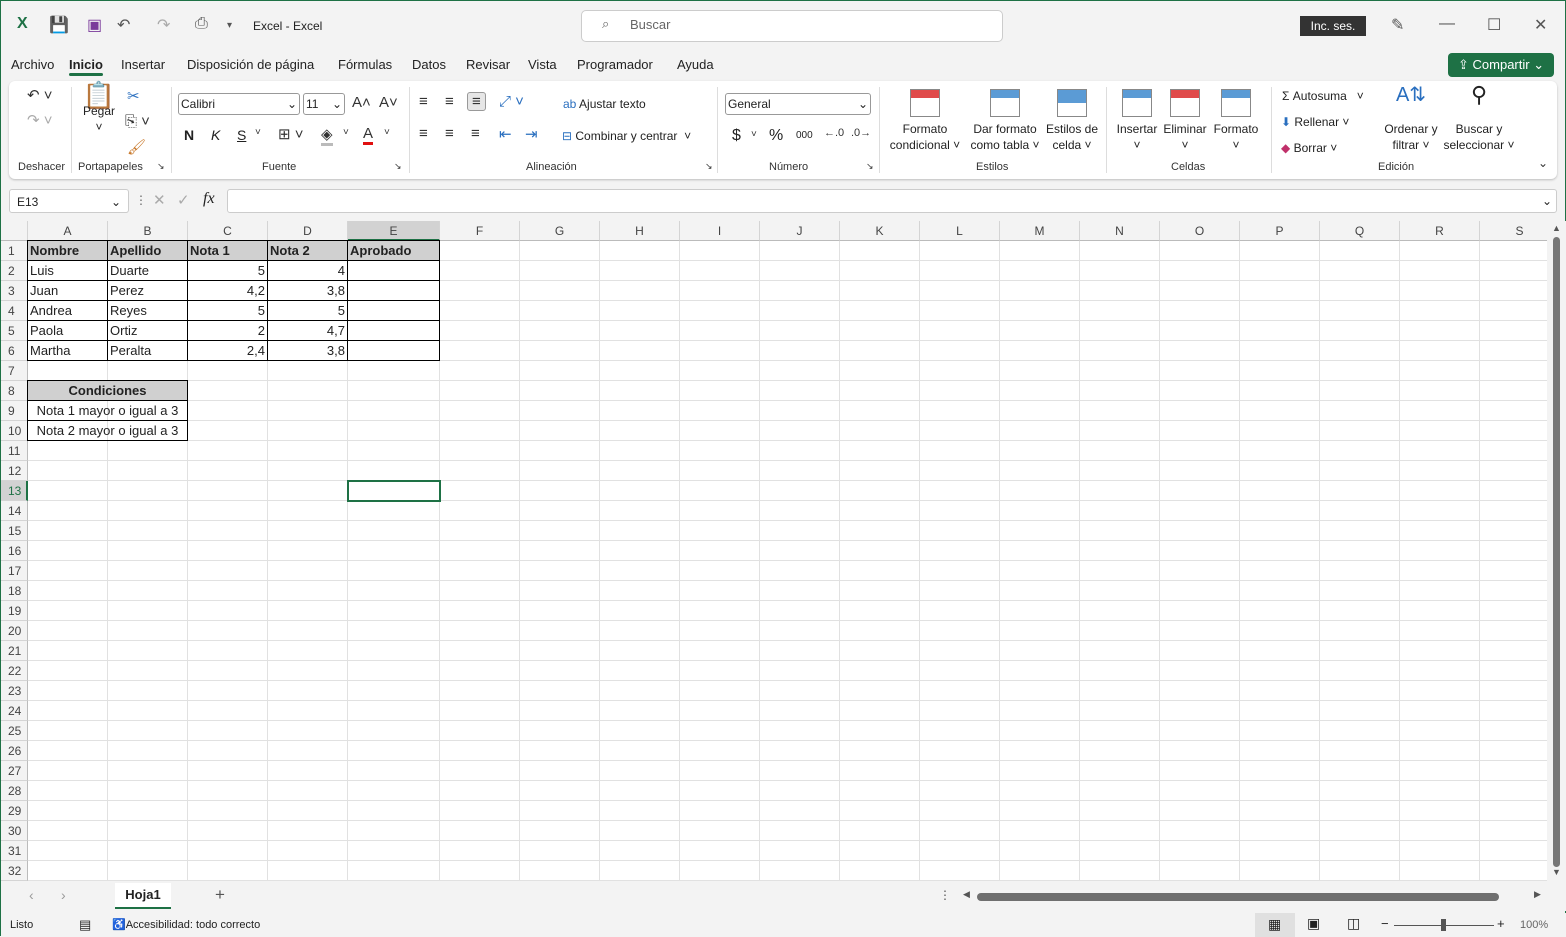  What do you see at coordinates (14, 231) in the screenshot?
I see `select-all-corner` at bounding box center [14, 231].